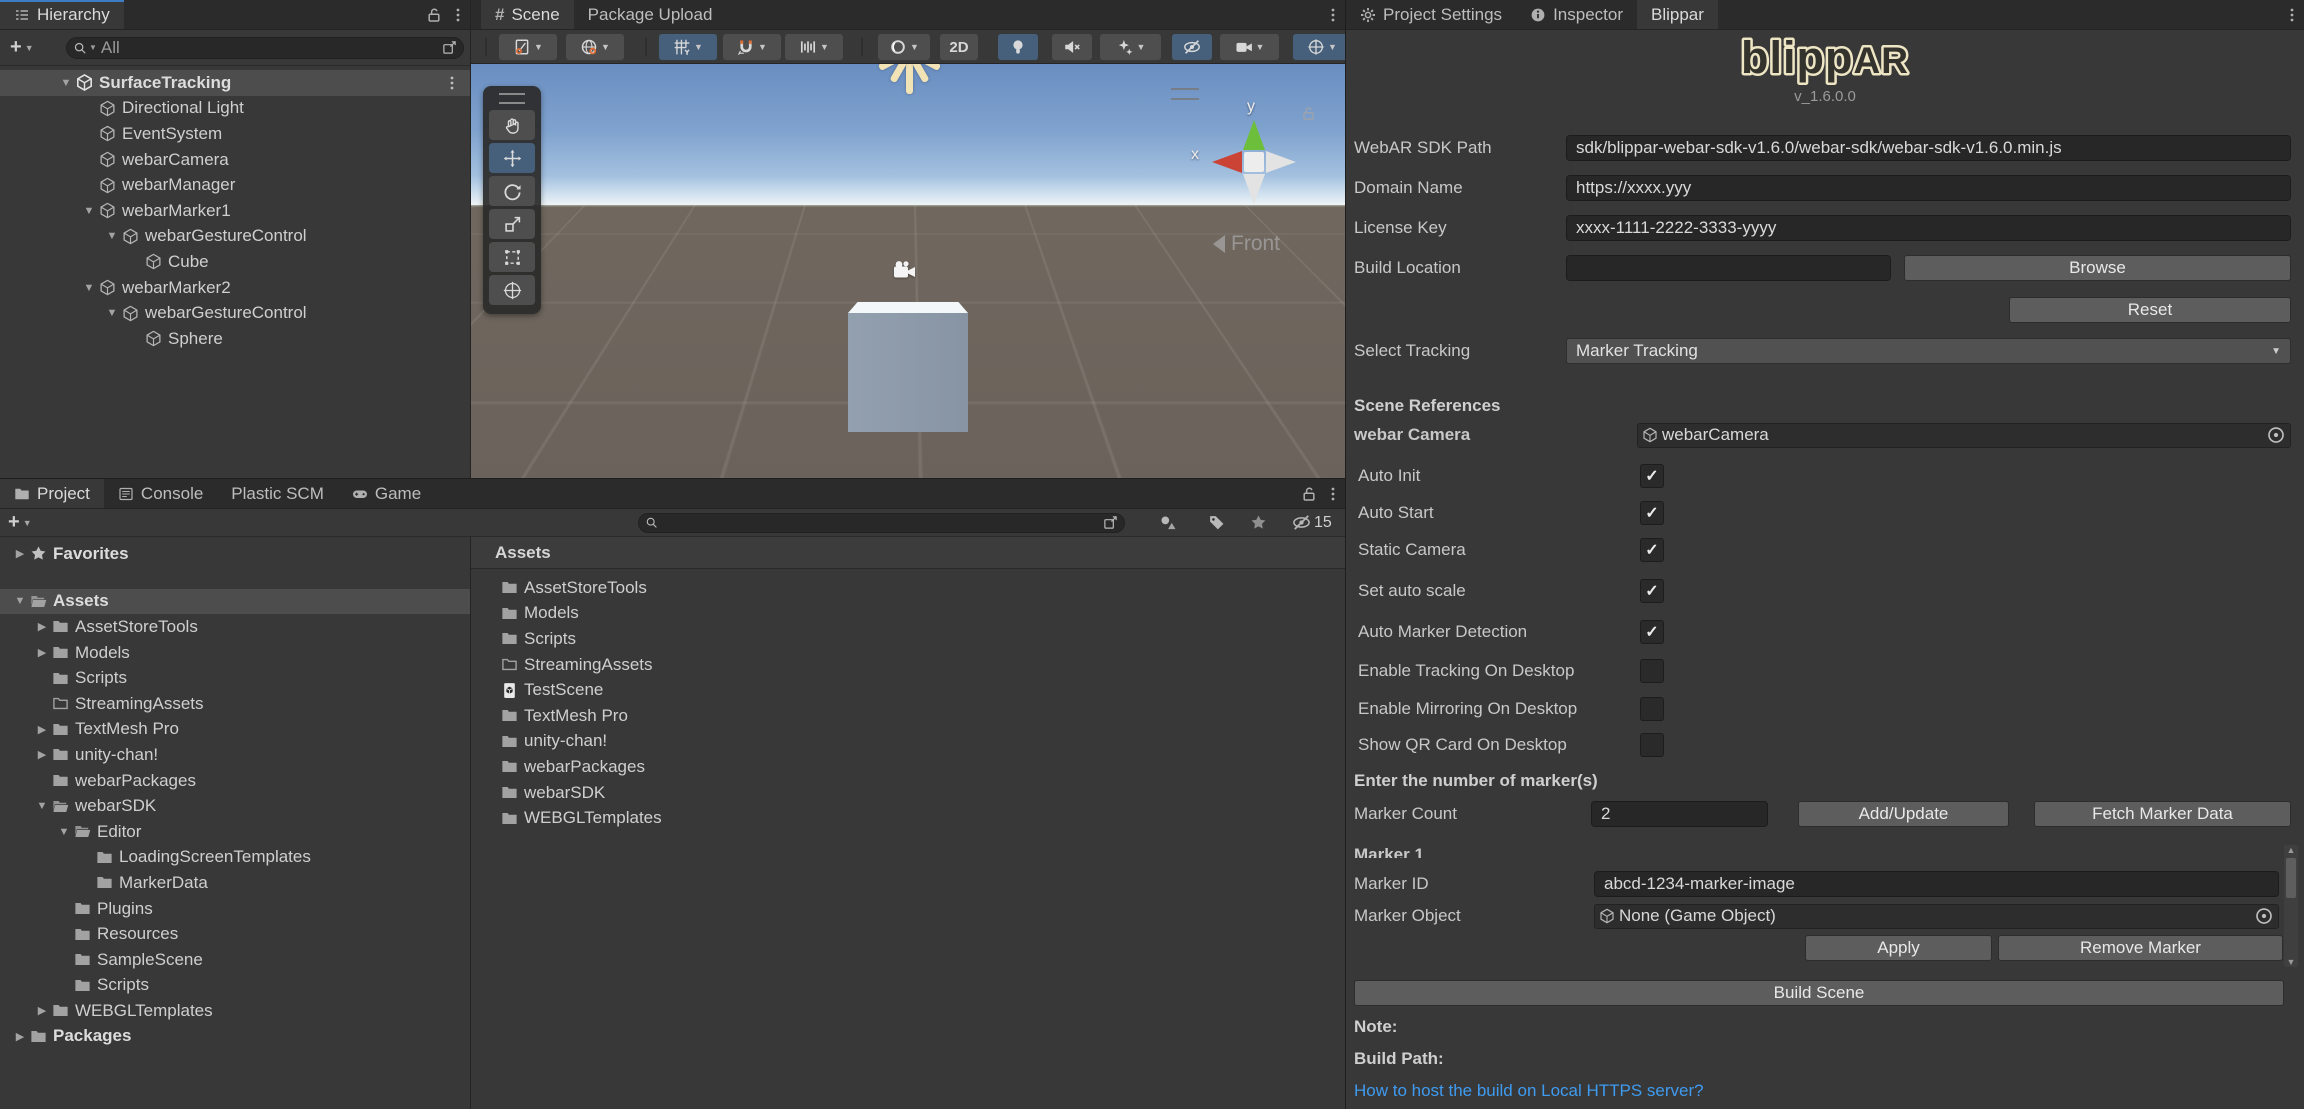  I want to click on add-update-button: Add/Update, so click(1903, 814).